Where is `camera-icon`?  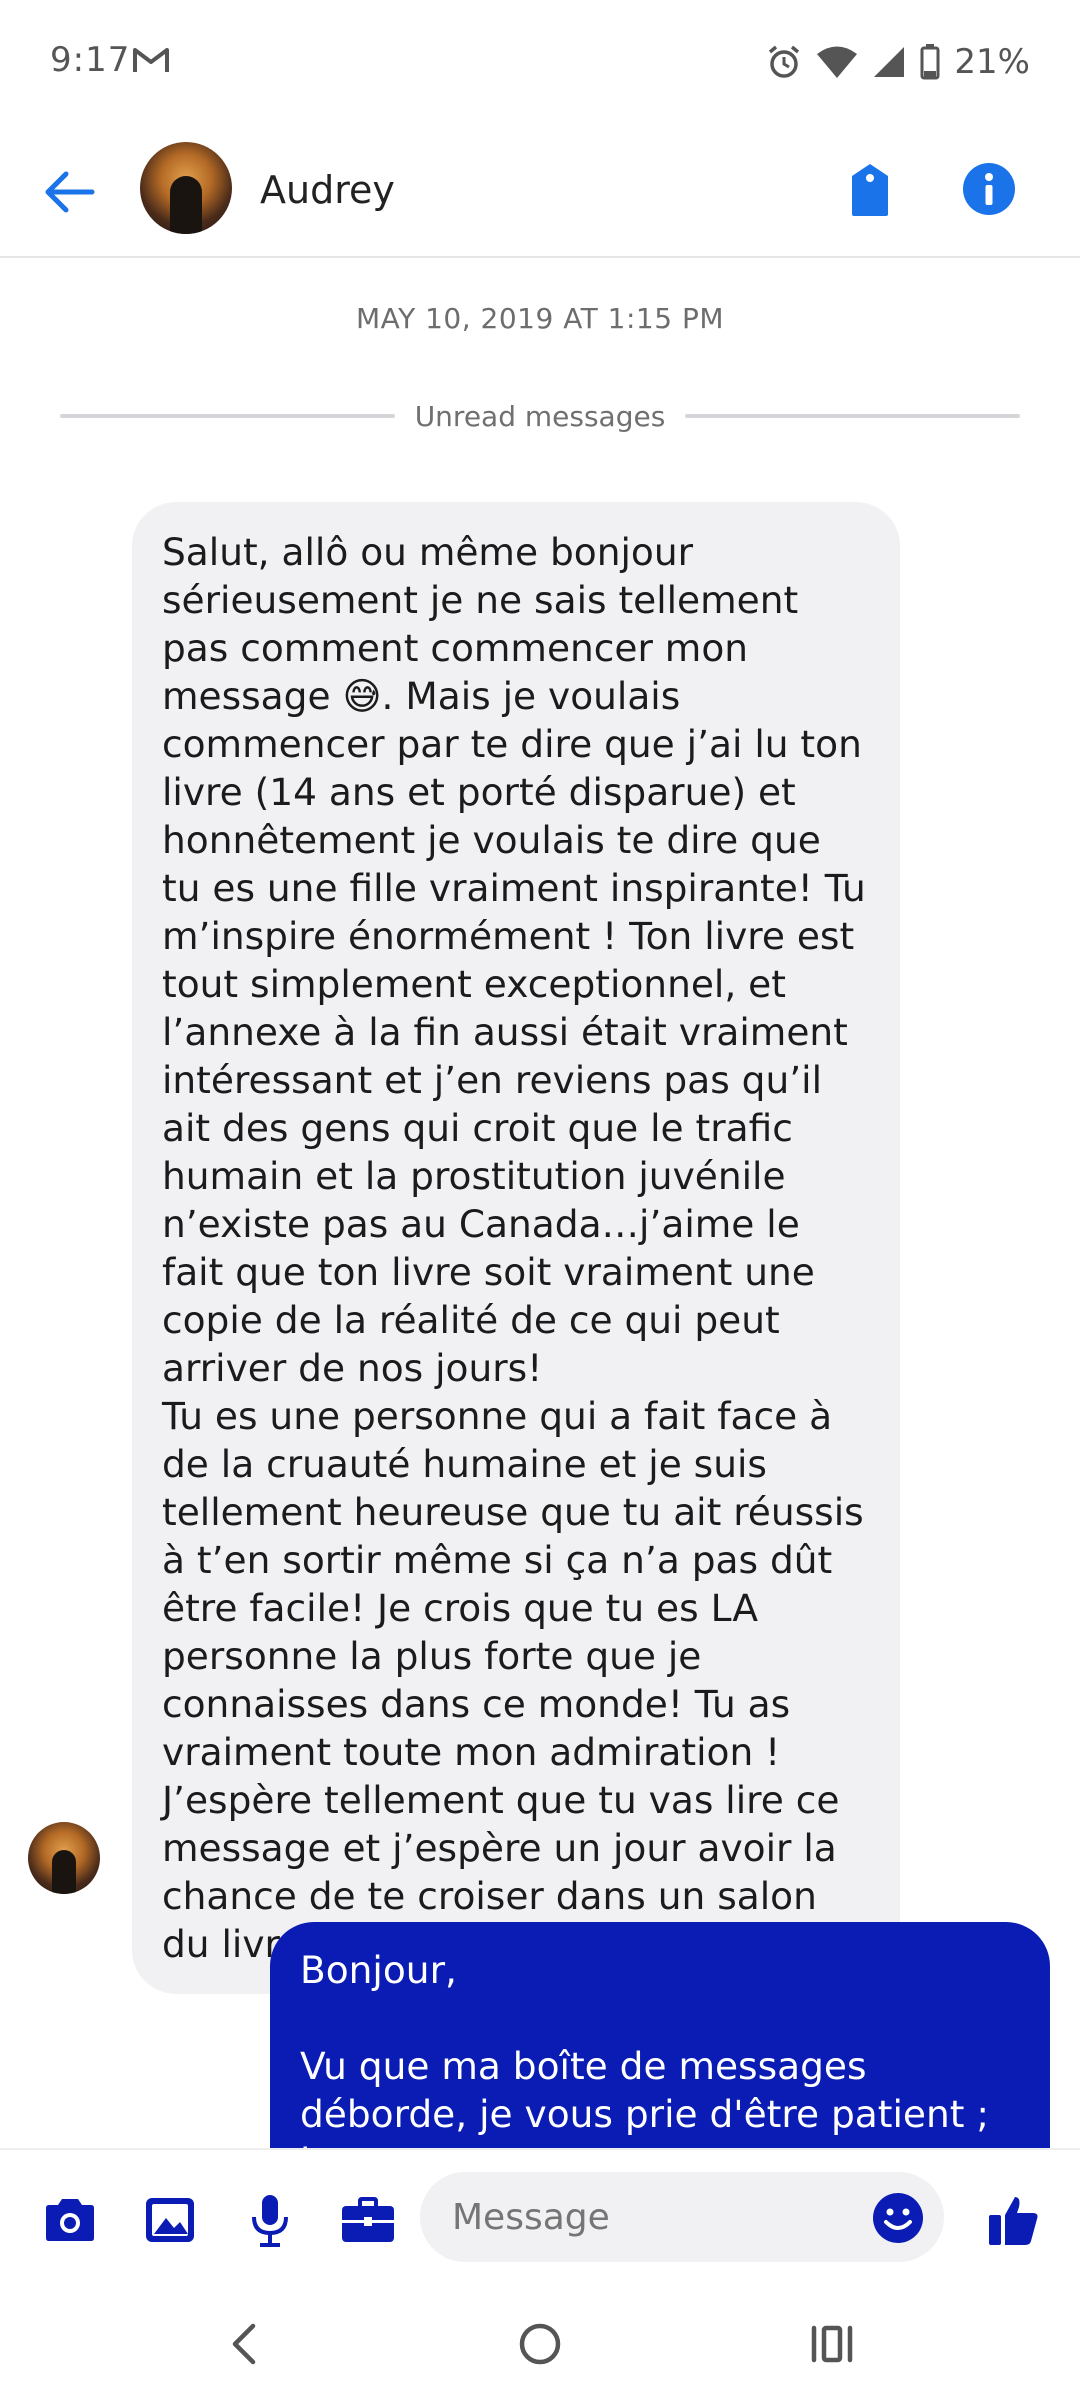
camera-icon is located at coordinates (70, 2220).